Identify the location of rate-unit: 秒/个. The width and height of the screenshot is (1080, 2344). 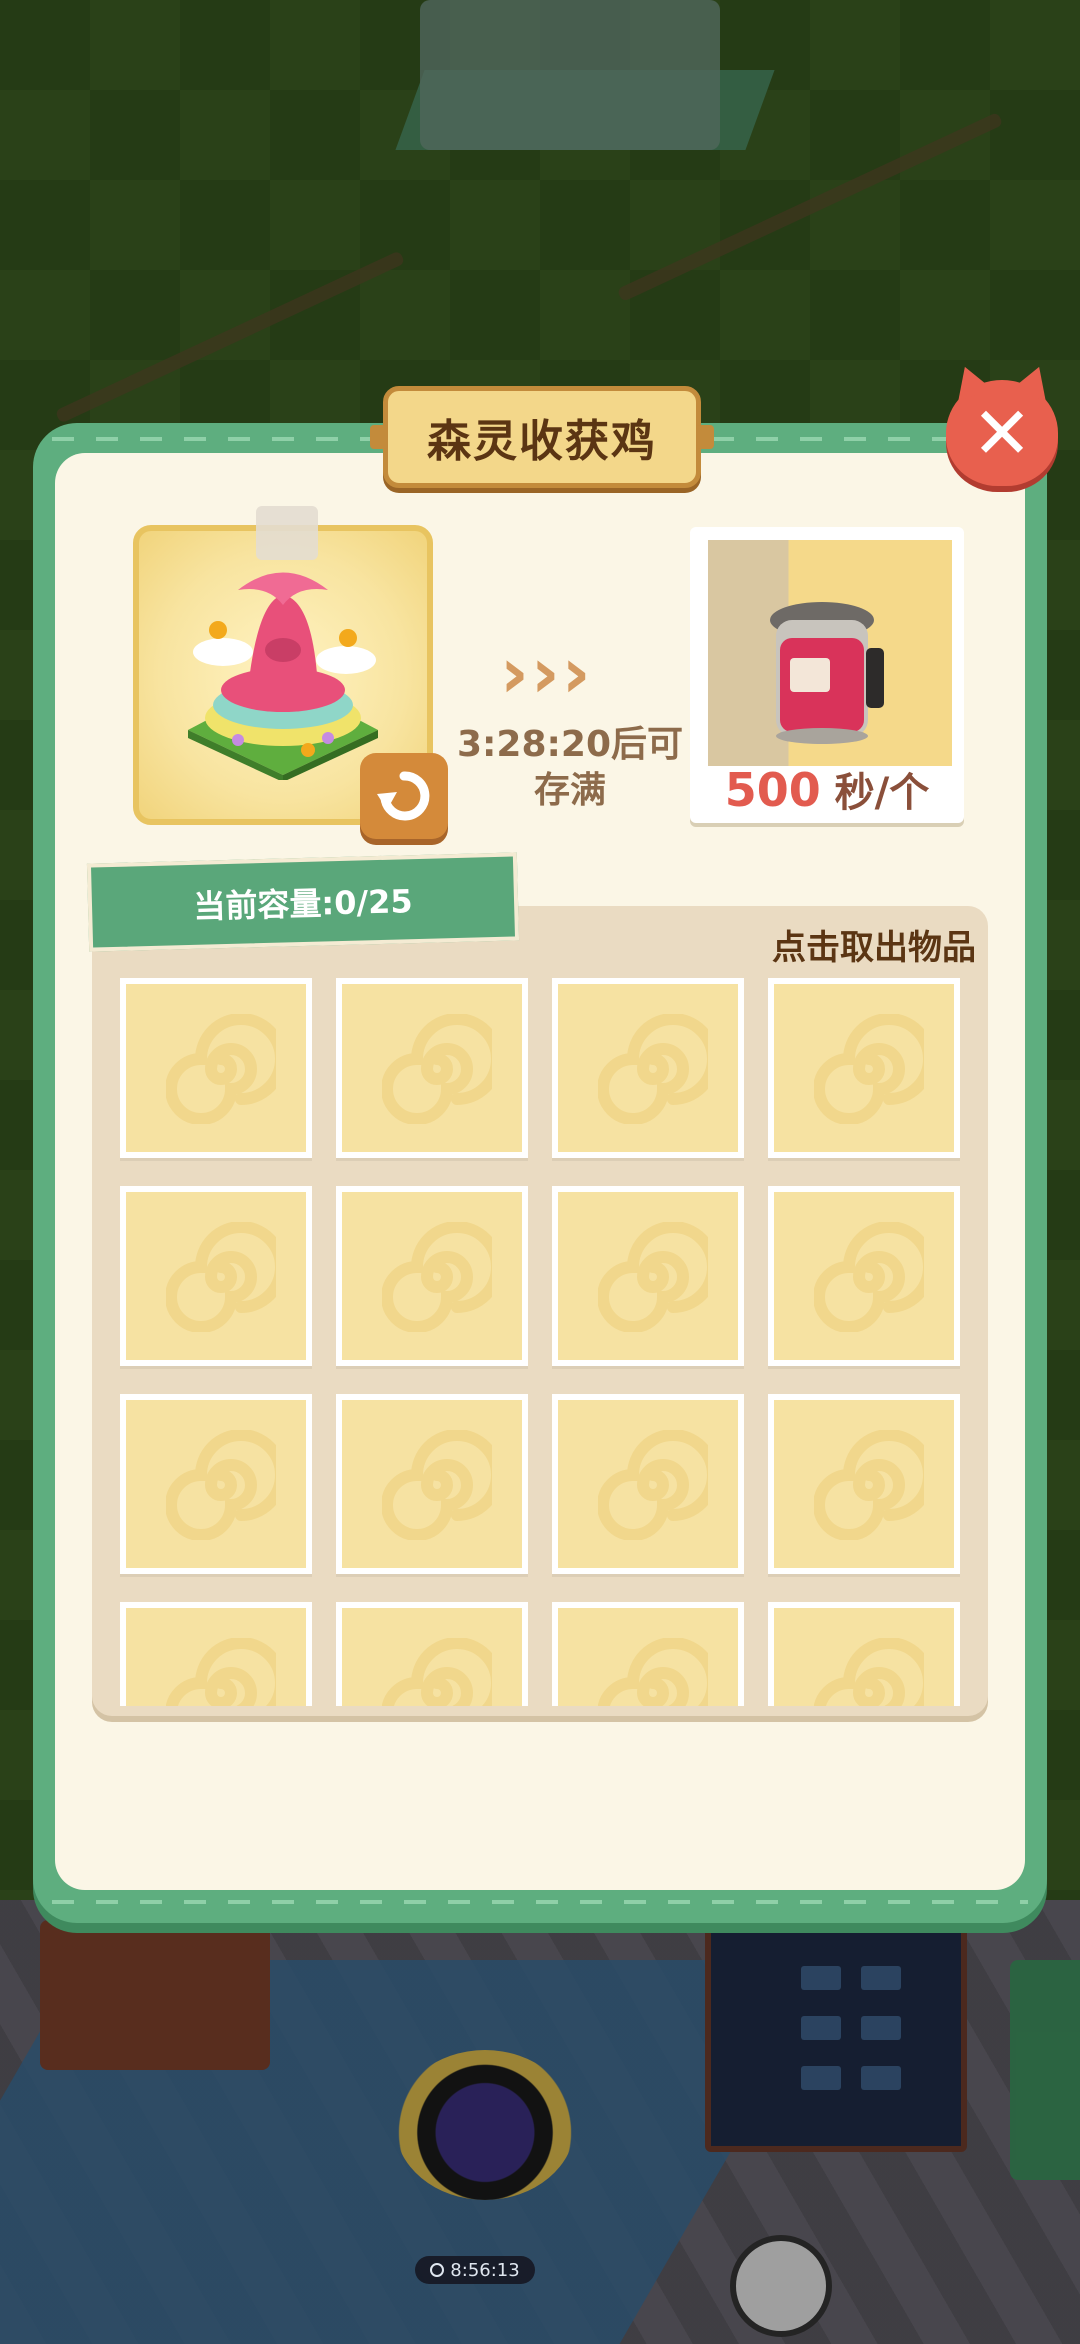
(875, 793).